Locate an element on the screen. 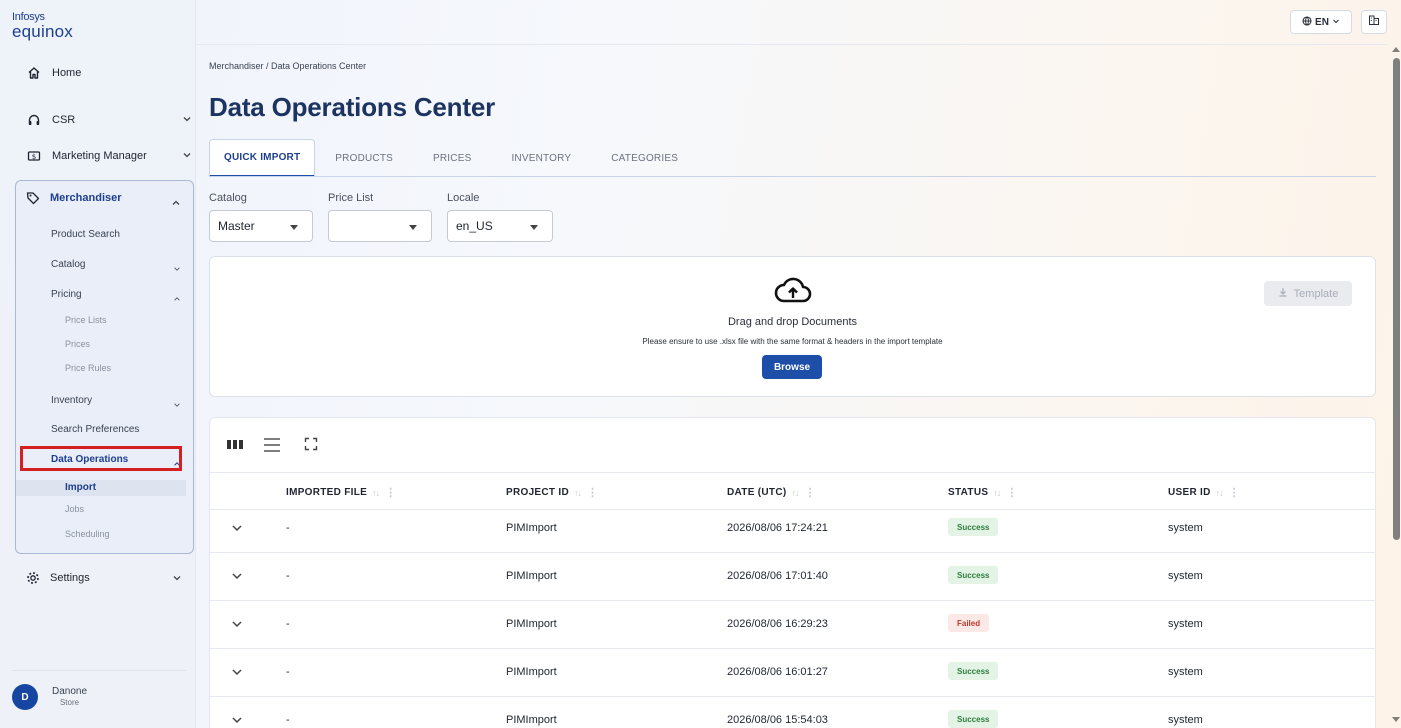  tab-prices: PRICES is located at coordinates (452, 158).